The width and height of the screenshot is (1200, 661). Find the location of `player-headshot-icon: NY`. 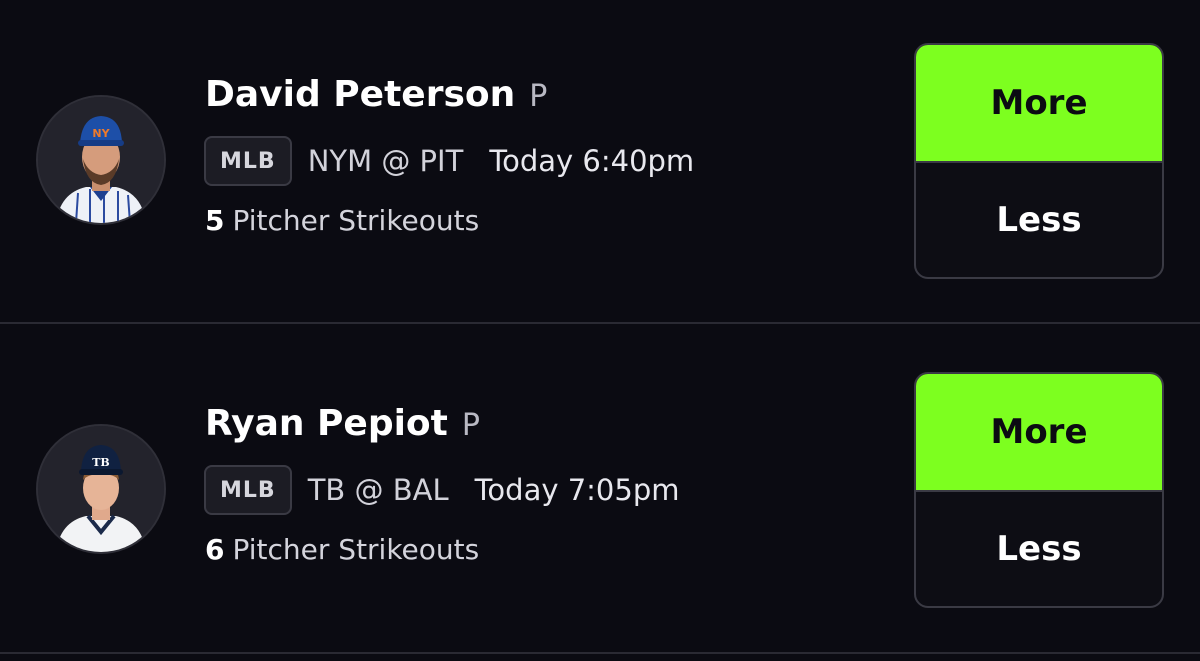

player-headshot-icon: NY is located at coordinates (101, 160).